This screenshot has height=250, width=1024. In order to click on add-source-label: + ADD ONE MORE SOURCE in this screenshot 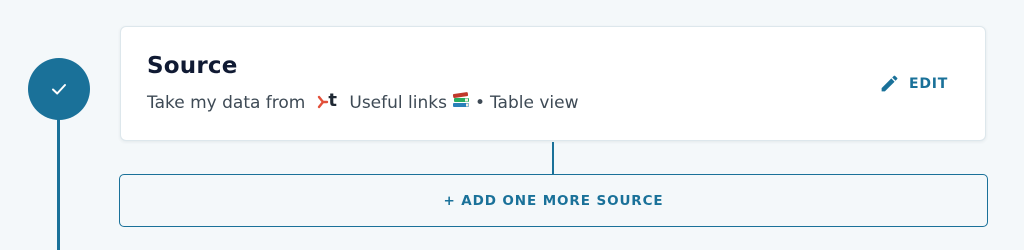, I will do `click(553, 200)`.